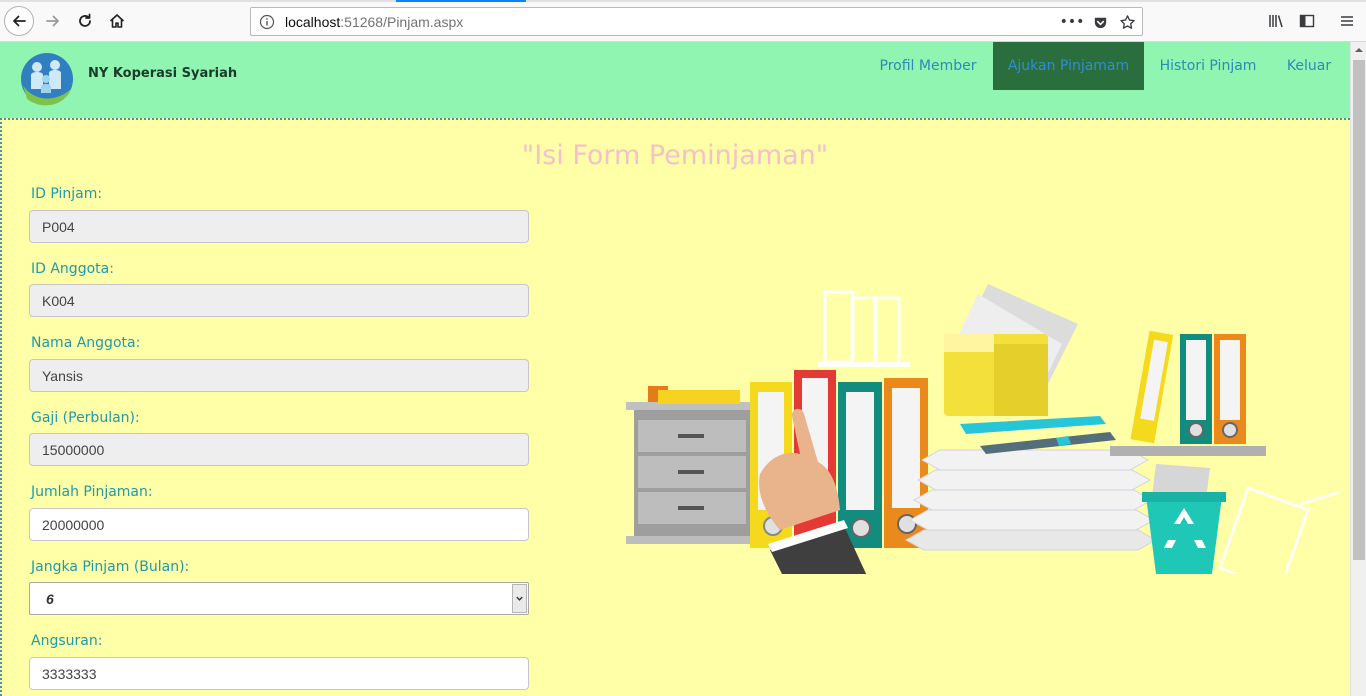 The image size is (1366, 696). What do you see at coordinates (1188, 393) in the screenshot?
I see `shelf-binders` at bounding box center [1188, 393].